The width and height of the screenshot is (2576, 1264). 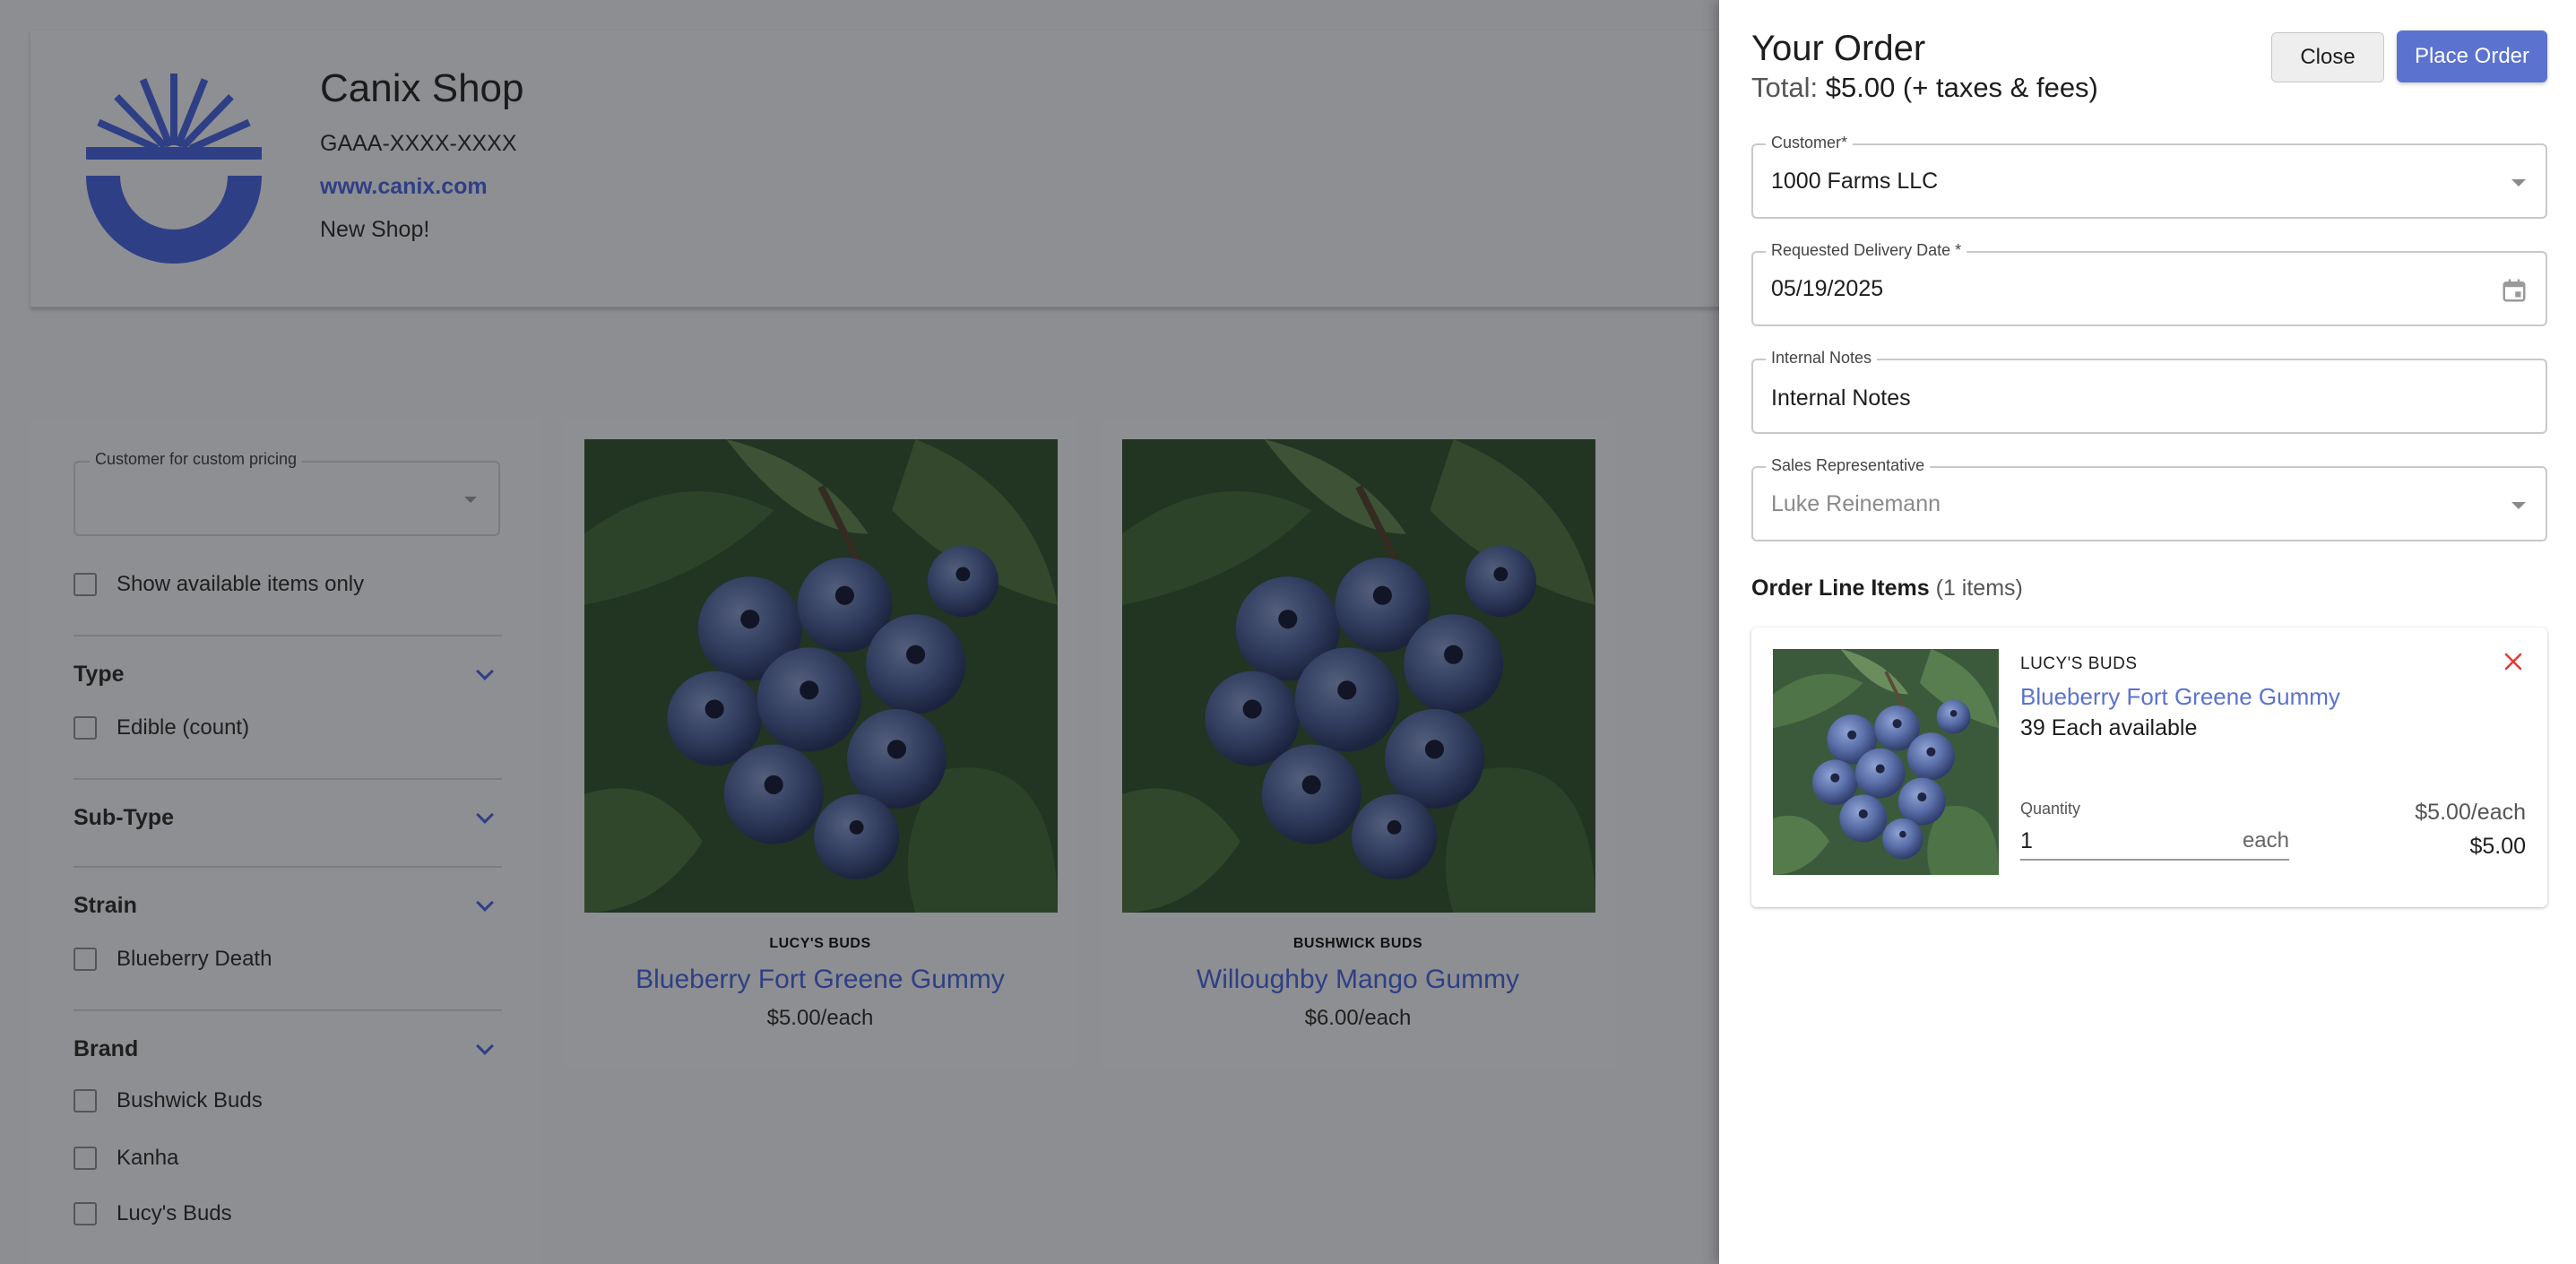 What do you see at coordinates (2110, 841) in the screenshot?
I see `quantity-input` at bounding box center [2110, 841].